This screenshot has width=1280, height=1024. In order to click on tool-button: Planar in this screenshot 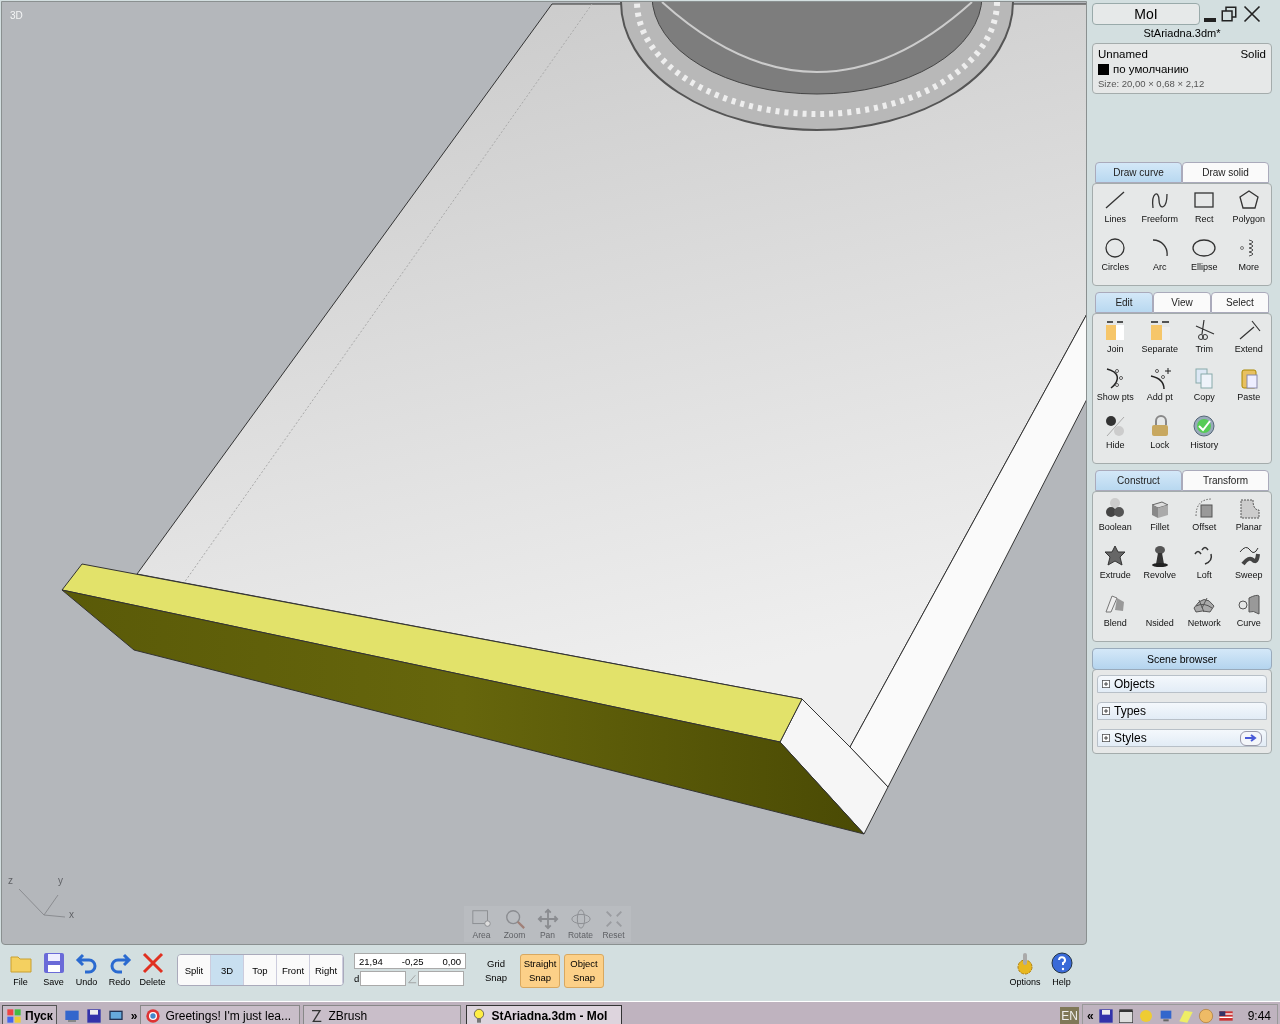, I will do `click(1248, 518)`.